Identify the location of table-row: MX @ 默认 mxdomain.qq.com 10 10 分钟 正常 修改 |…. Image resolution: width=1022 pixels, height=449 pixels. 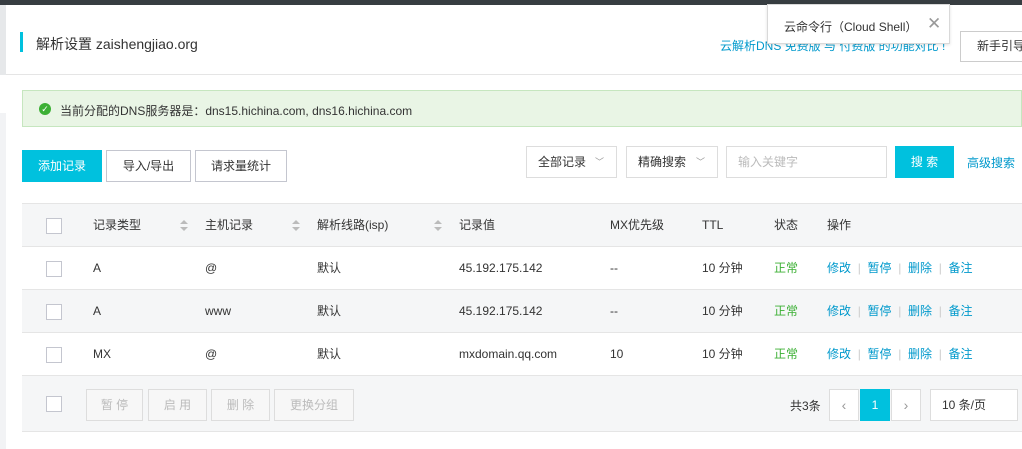
(522, 354).